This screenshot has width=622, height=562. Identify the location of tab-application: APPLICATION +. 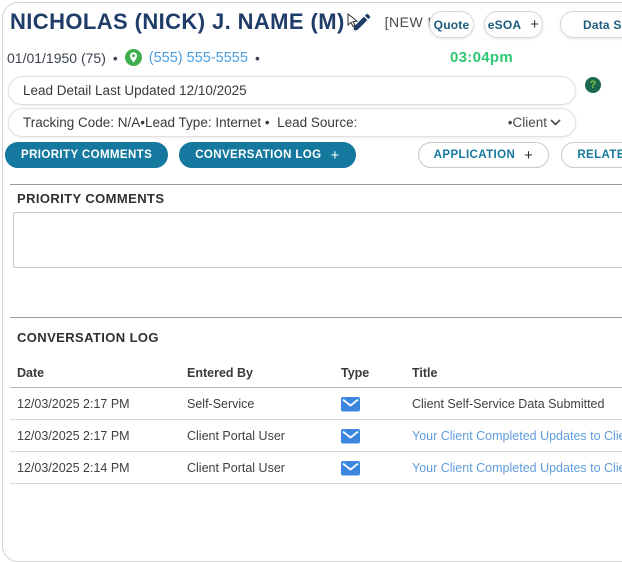
(483, 155).